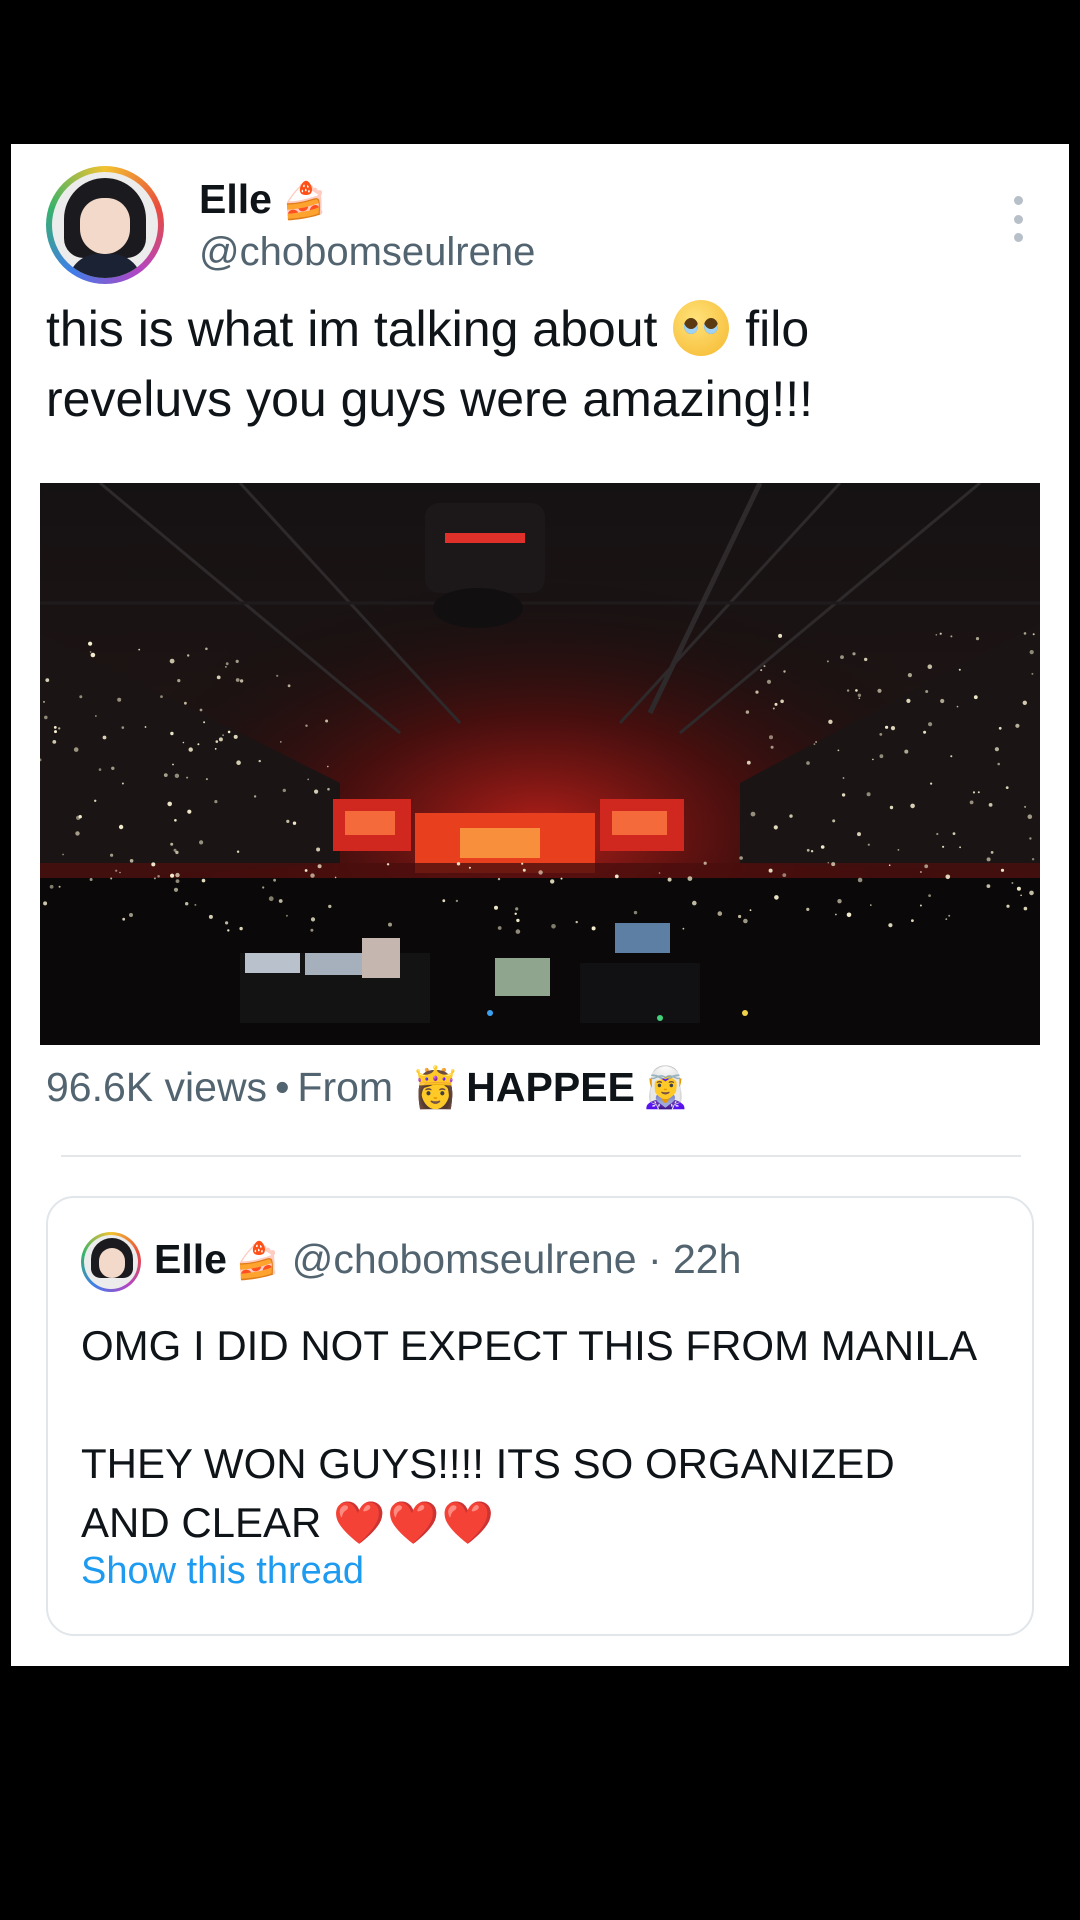 The width and height of the screenshot is (1080, 1920). What do you see at coordinates (435, 1088) in the screenshot?
I see `princess-emoji-icon: 👸` at bounding box center [435, 1088].